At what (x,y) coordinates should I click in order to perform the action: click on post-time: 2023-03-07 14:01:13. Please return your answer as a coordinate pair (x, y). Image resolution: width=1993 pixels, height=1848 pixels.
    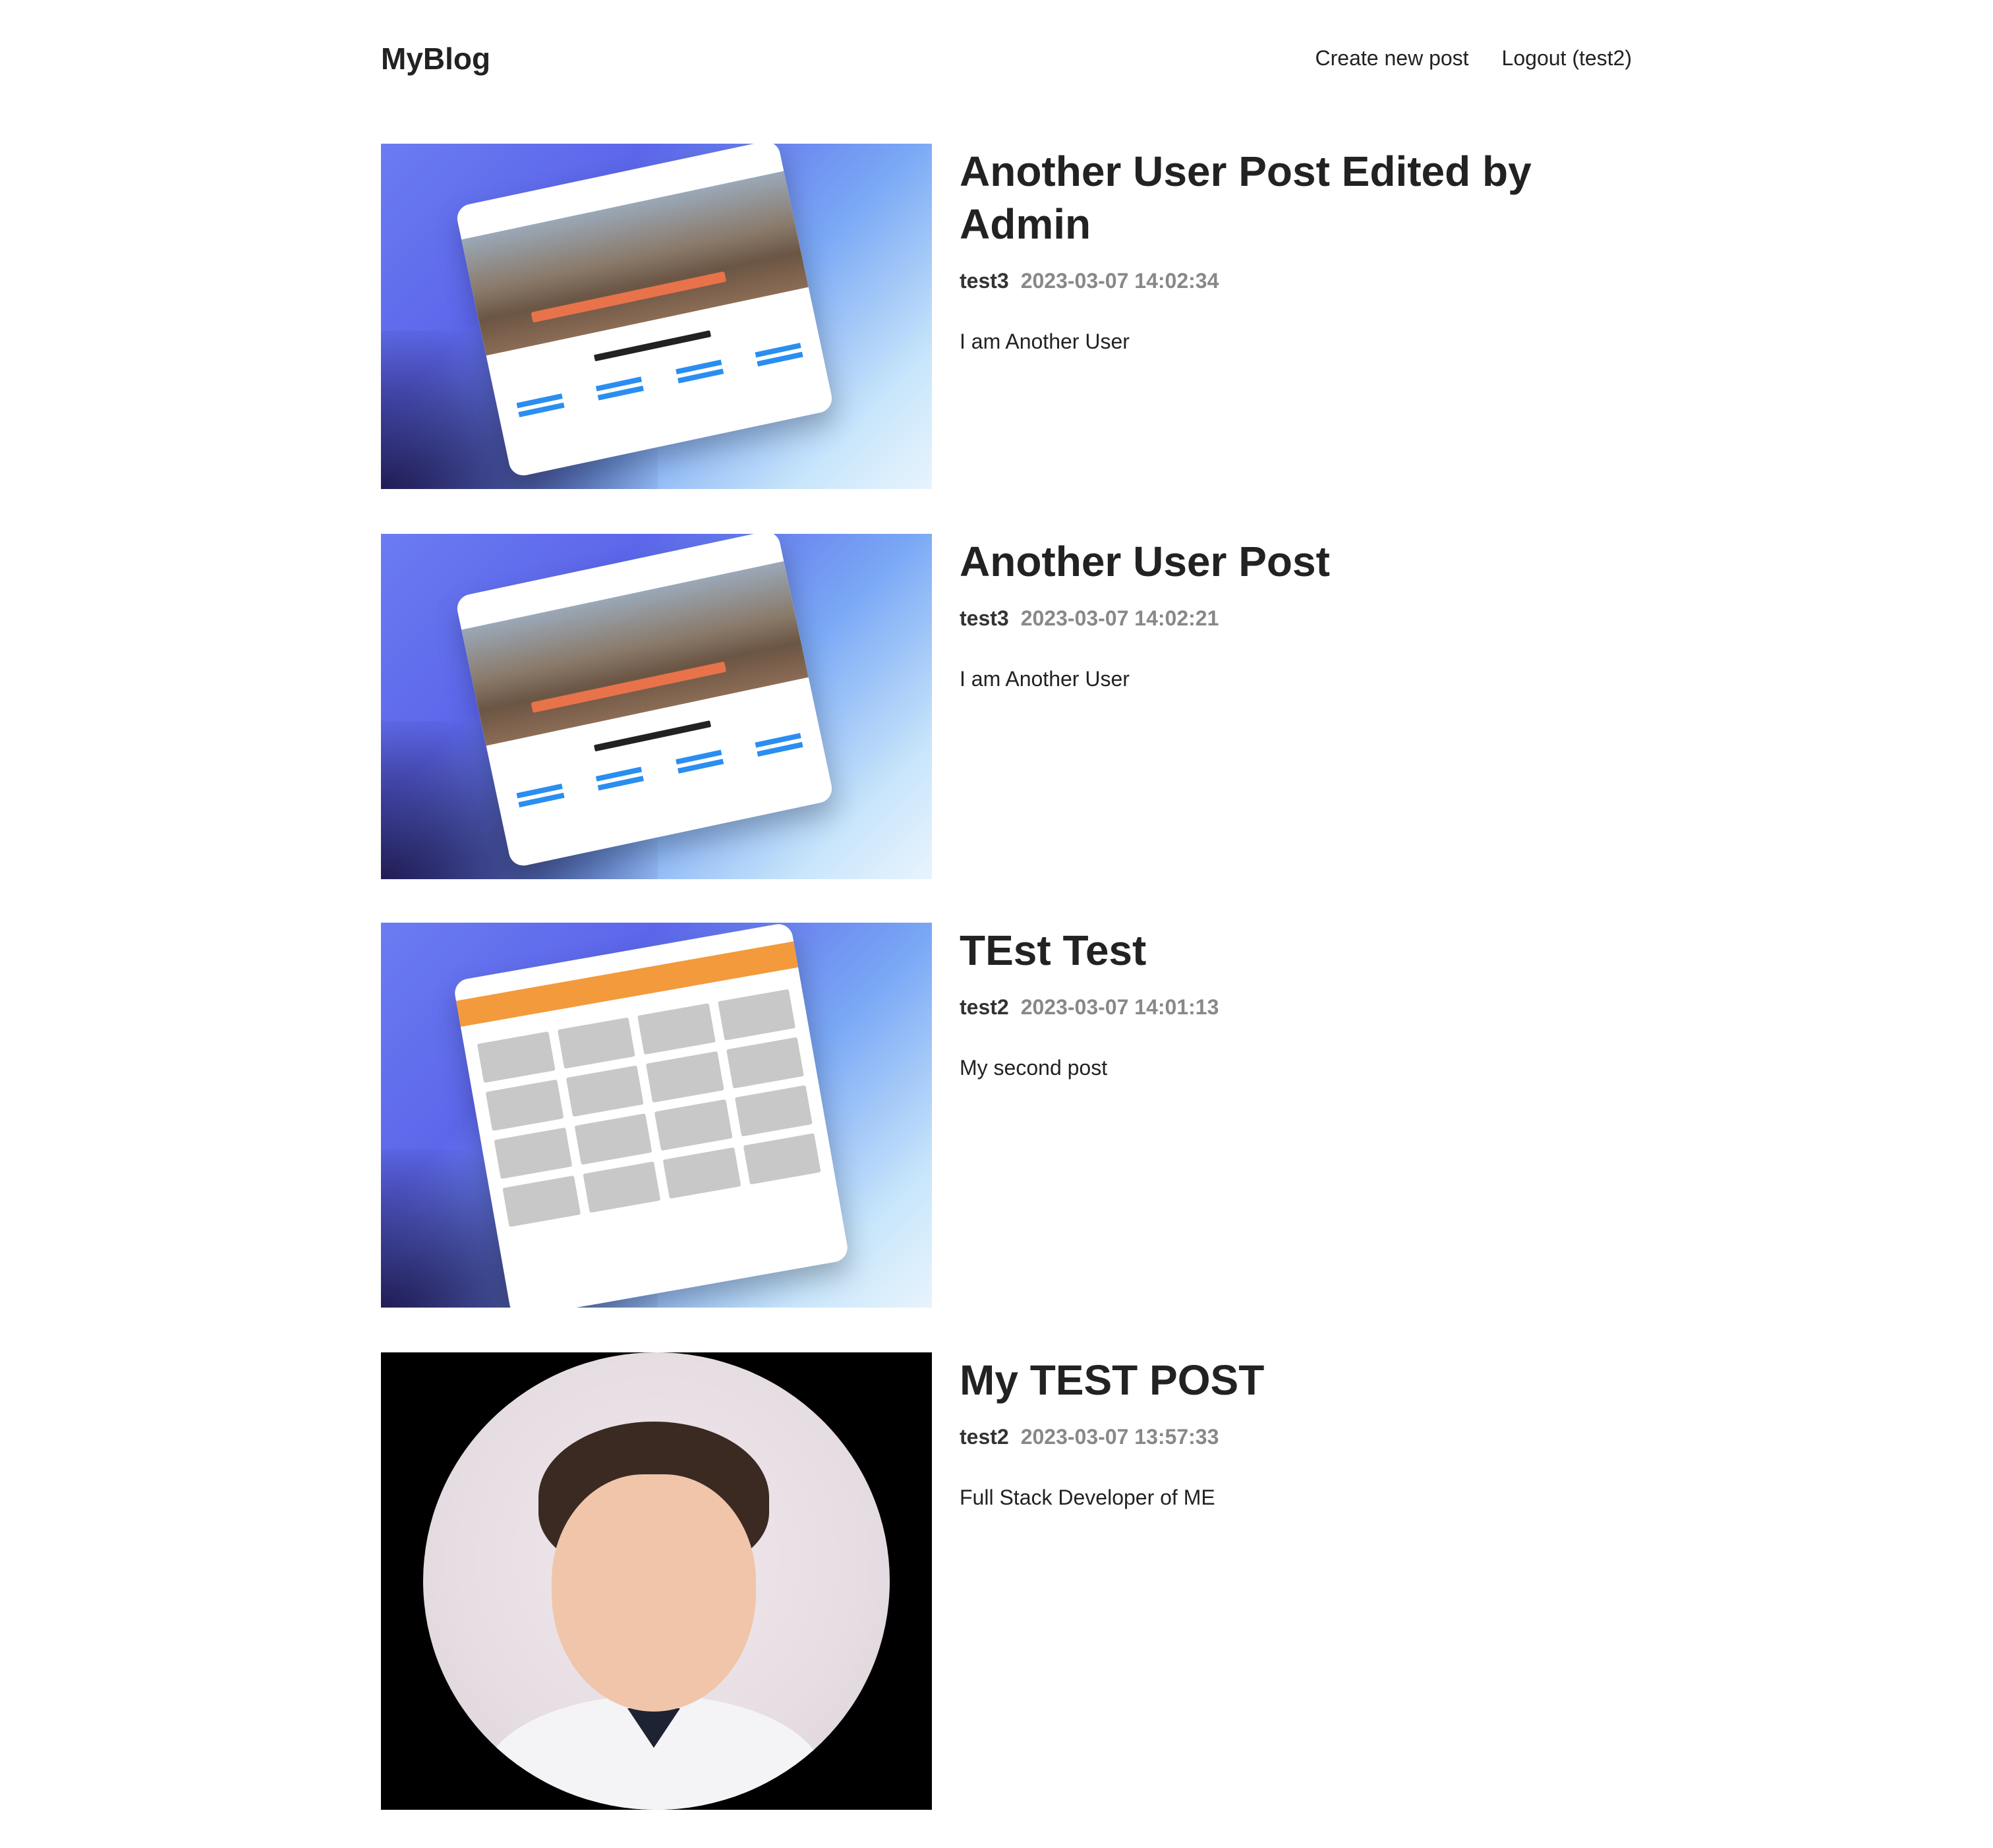
    Looking at the image, I should click on (1119, 1007).